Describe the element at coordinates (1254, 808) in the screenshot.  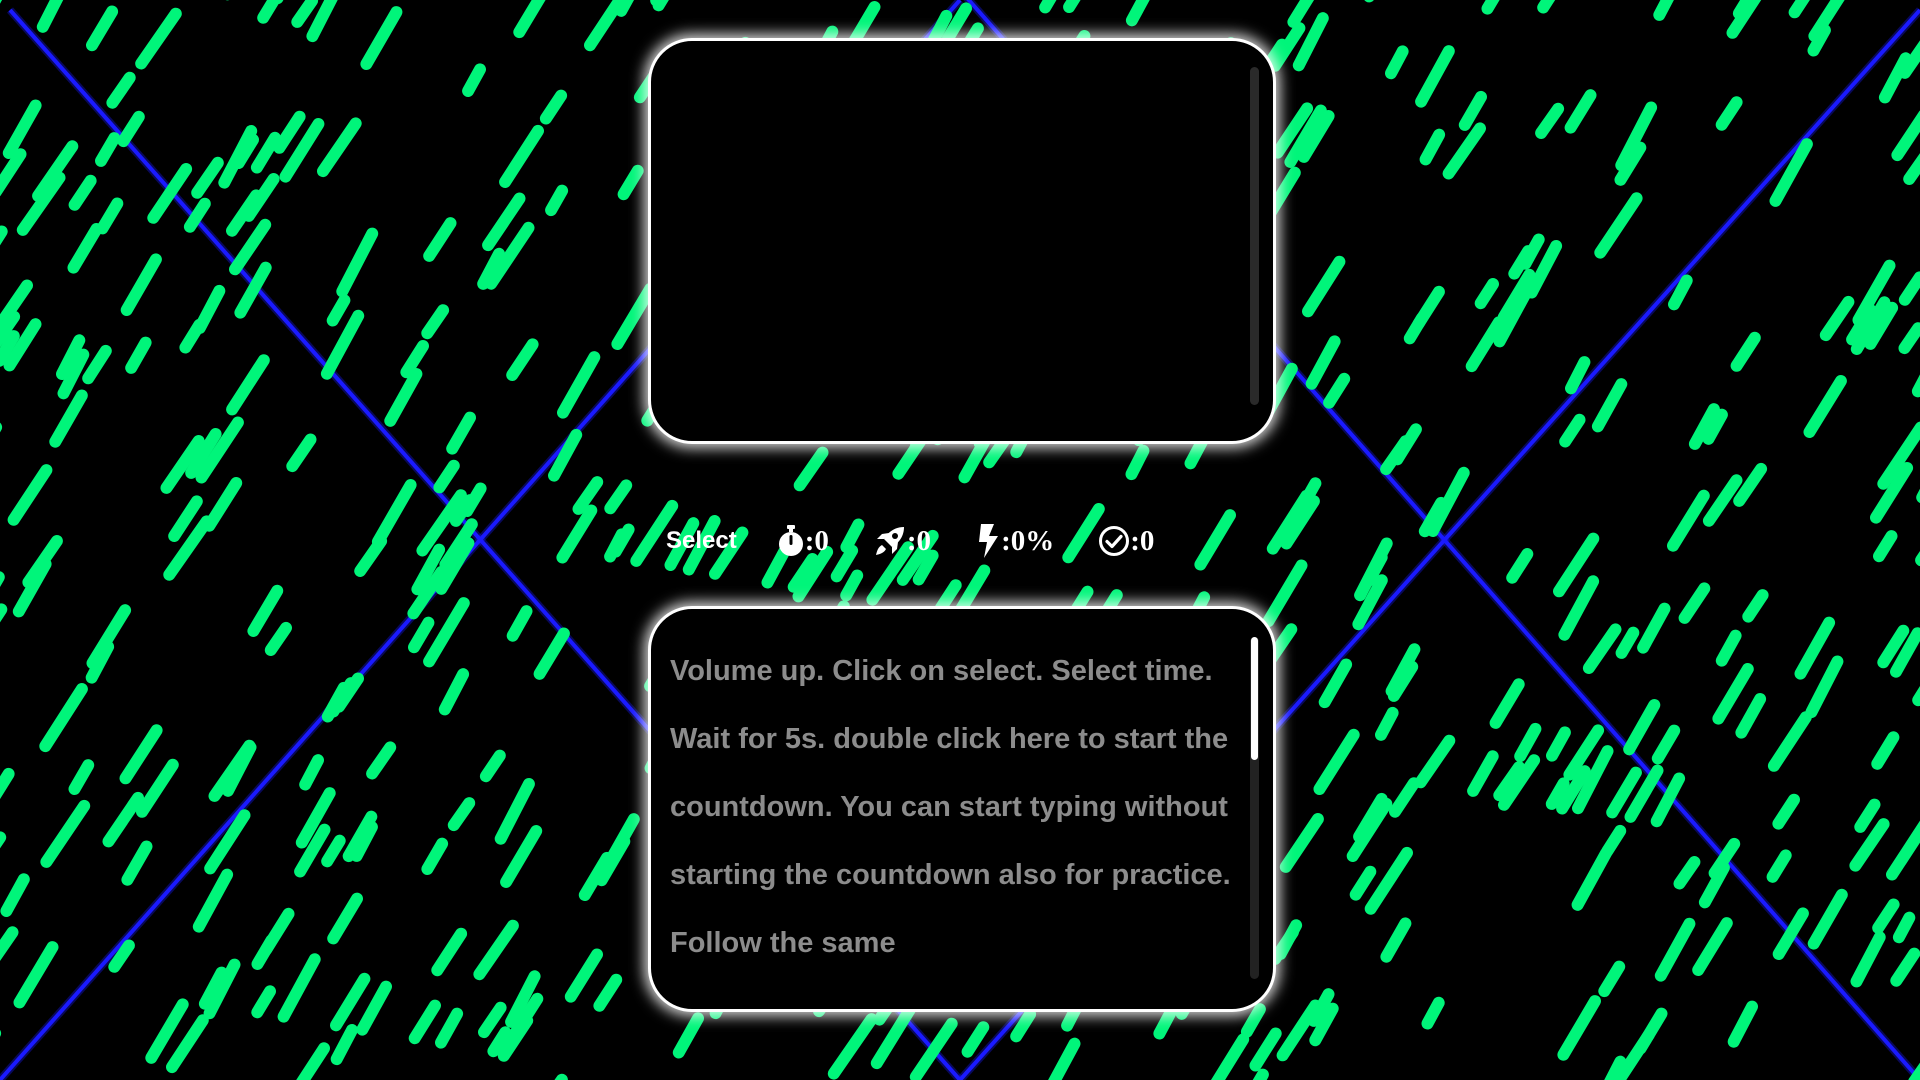
I see `input-scrollbar` at that location.